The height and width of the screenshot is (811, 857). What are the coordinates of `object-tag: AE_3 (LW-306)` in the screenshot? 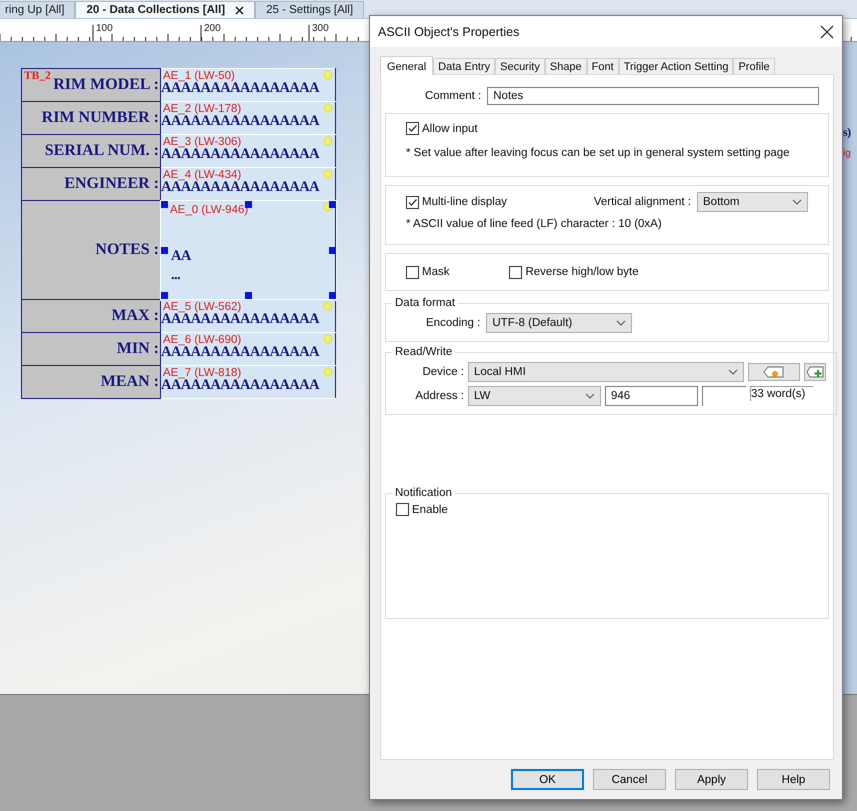 It's located at (202, 142).